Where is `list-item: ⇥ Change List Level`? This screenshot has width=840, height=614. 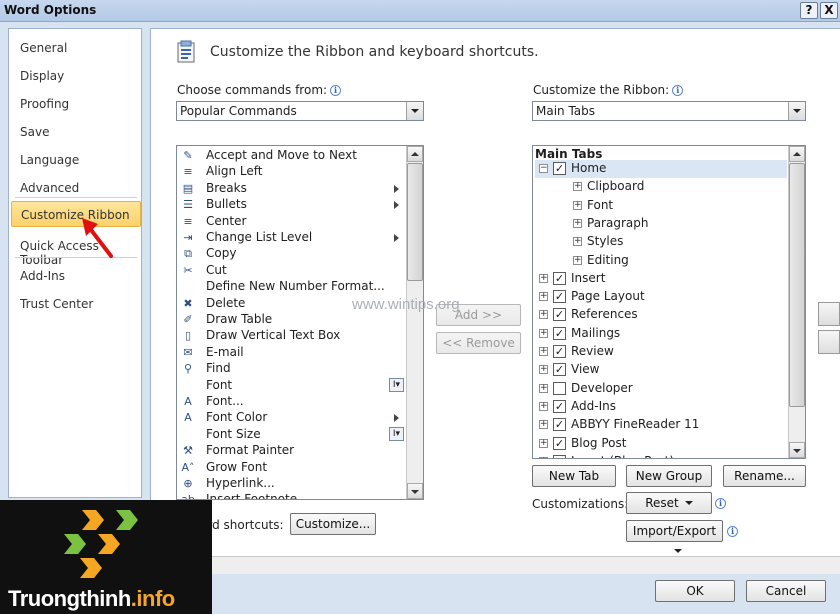 list-item: ⇥ Change List Level is located at coordinates (292, 238).